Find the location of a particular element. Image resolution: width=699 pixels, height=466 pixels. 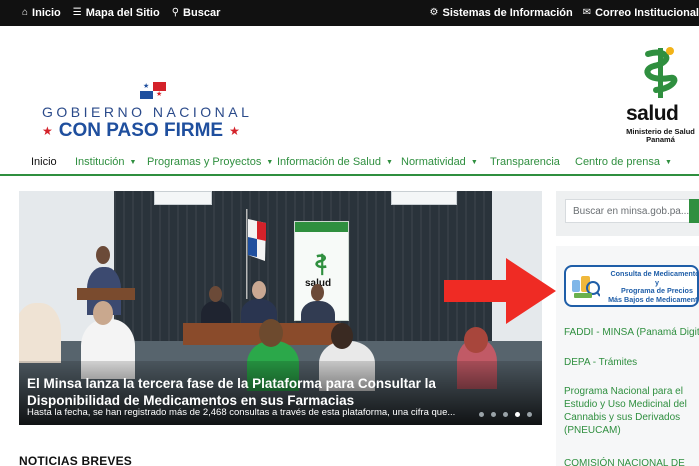

sidebar-search is located at coordinates (627, 213).